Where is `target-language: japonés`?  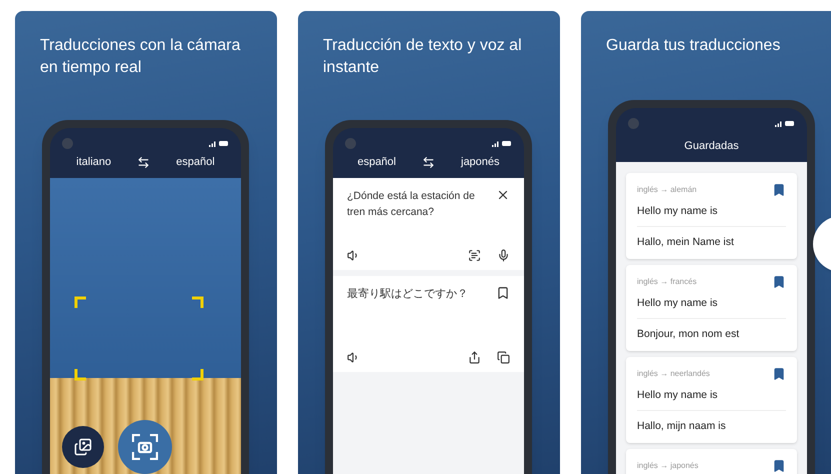
target-language: japonés is located at coordinates (480, 162).